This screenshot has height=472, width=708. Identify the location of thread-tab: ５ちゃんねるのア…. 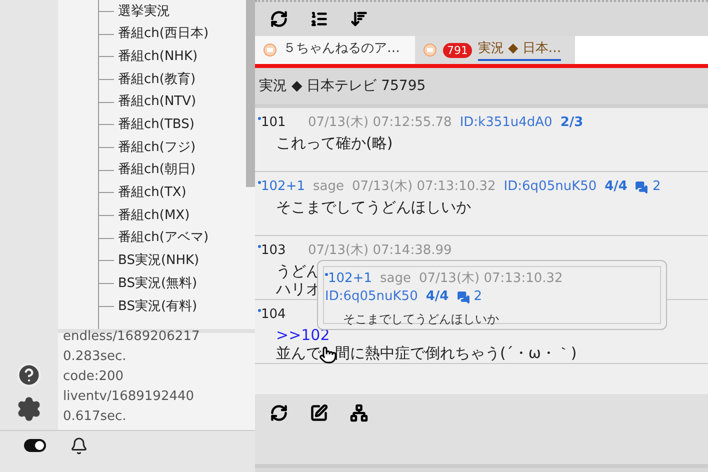
(335, 50).